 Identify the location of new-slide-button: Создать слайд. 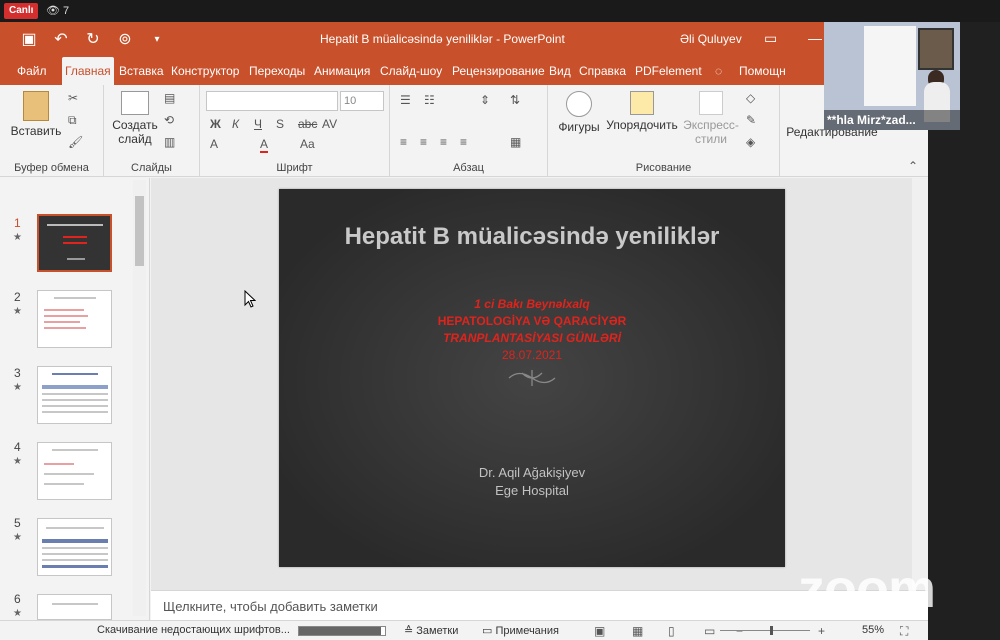
(135, 118).